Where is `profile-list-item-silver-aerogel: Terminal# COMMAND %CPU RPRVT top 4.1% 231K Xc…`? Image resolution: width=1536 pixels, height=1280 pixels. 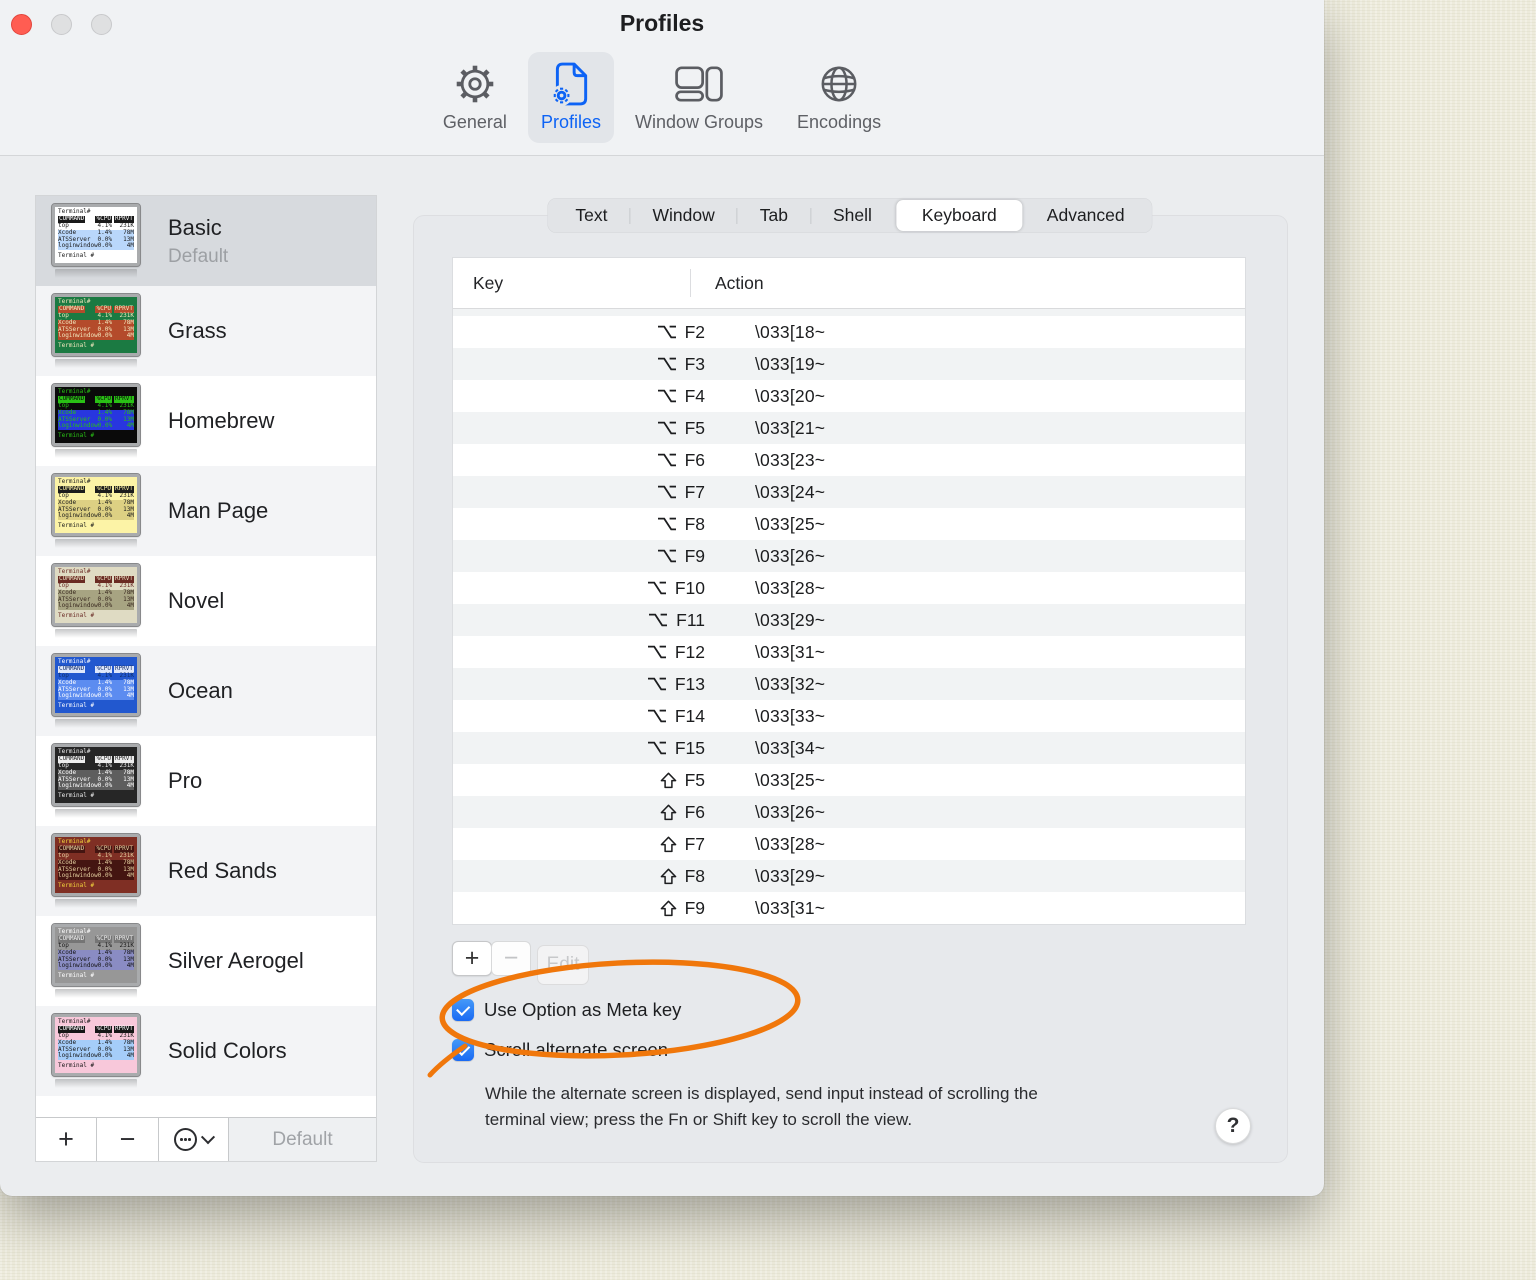
profile-list-item-silver-aerogel: Terminal# COMMAND %CPU RPRVT top 4.1% 231K Xc… is located at coordinates (206, 961).